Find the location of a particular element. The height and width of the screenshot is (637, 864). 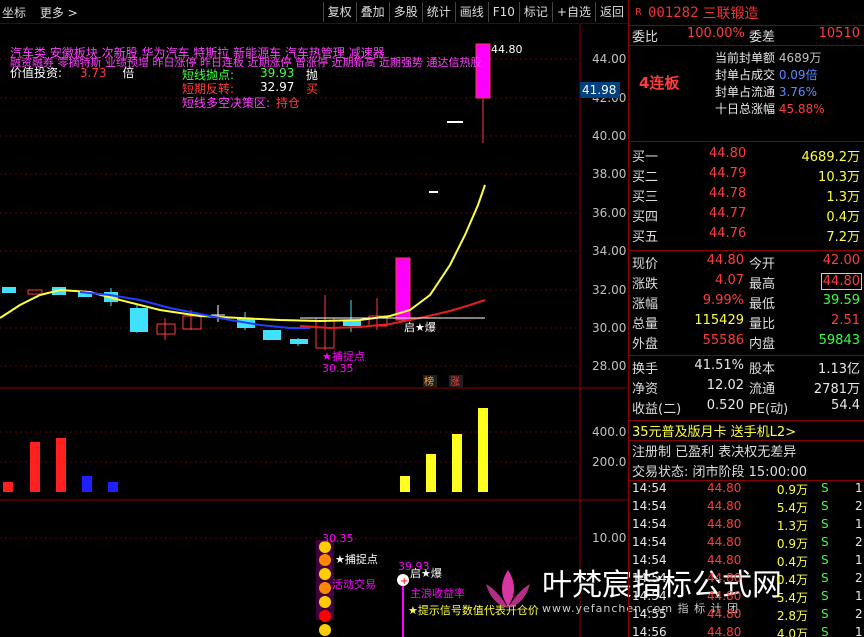

main-wave-label: 主浪收益率 is located at coordinates (437, 593).